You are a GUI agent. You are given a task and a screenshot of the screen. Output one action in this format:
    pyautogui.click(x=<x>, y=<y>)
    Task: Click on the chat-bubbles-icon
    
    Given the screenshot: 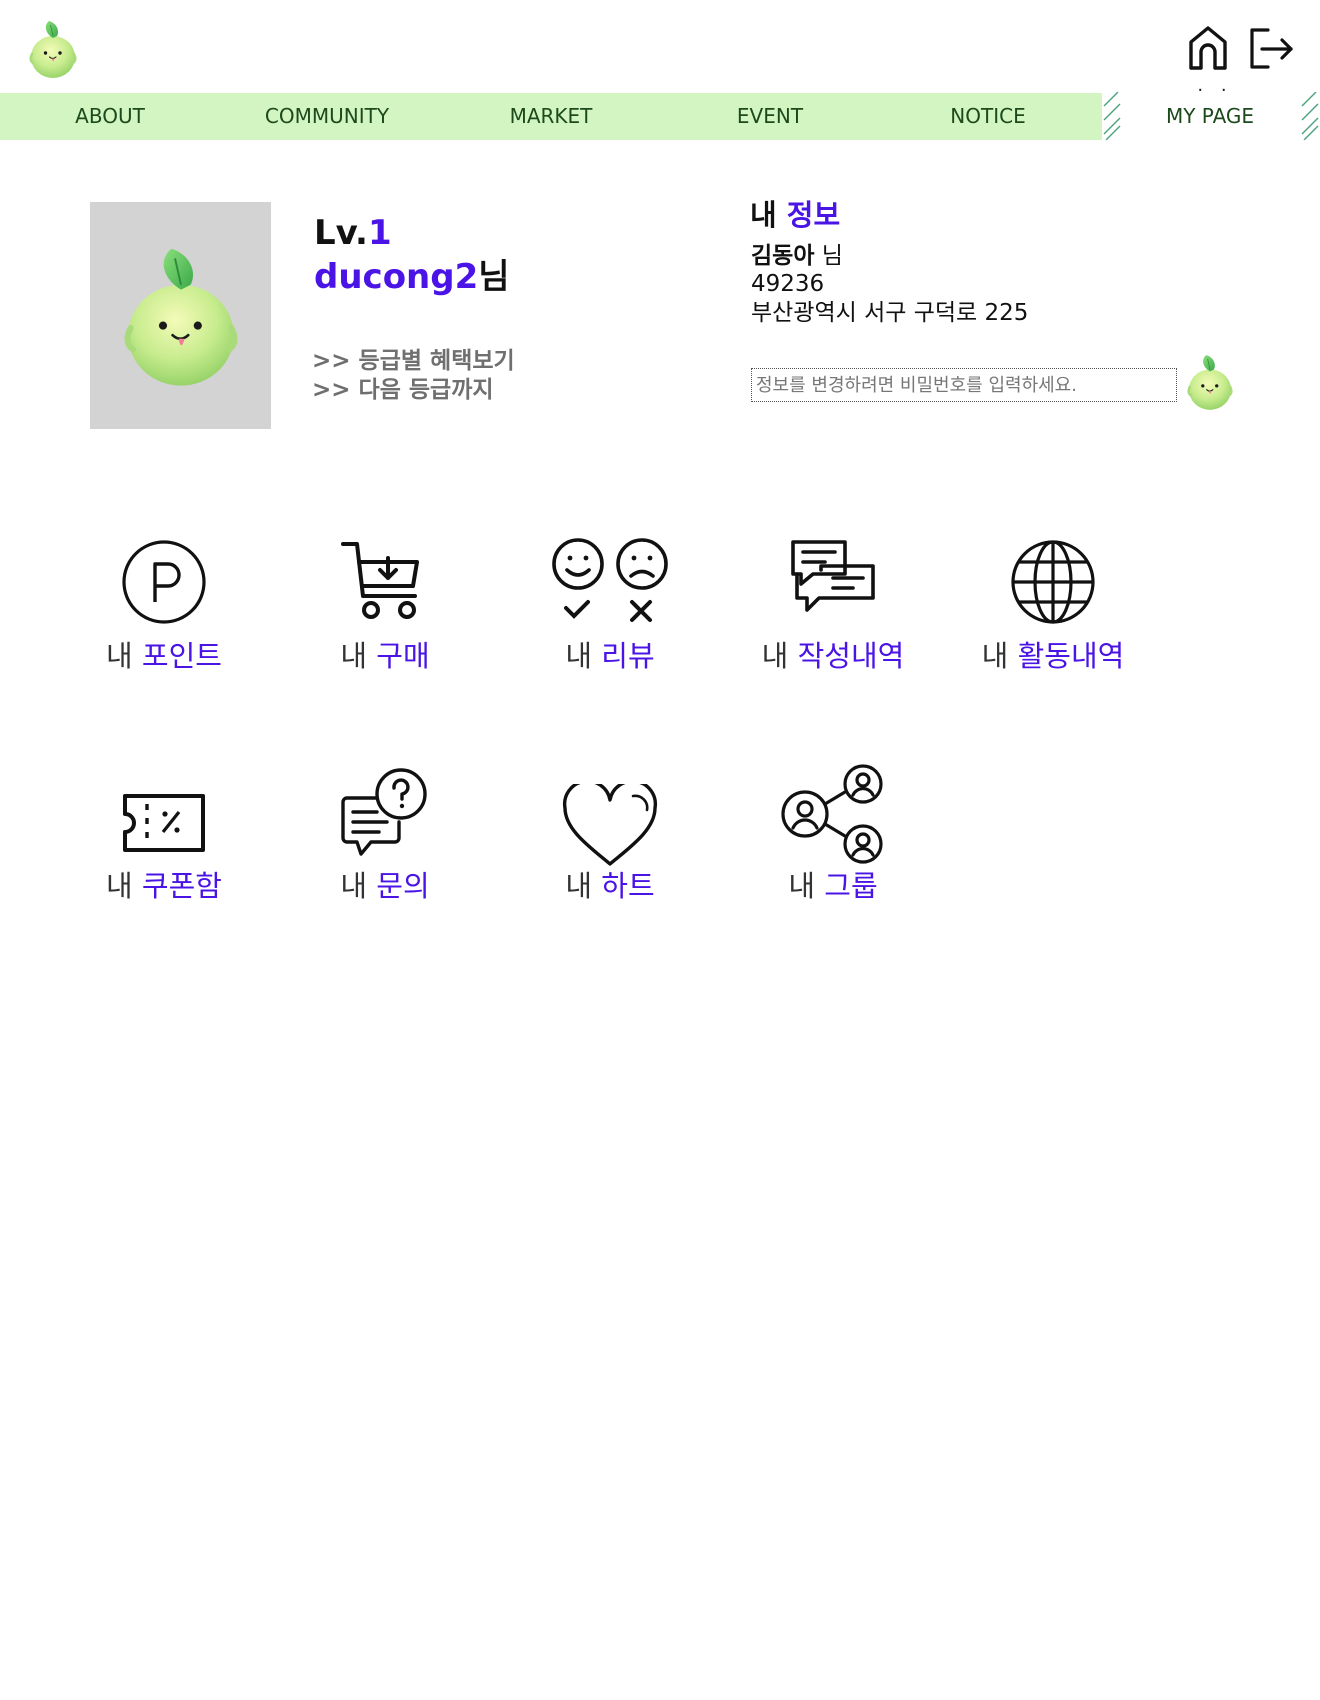 What is the action you would take?
    pyautogui.click(x=833, y=583)
    